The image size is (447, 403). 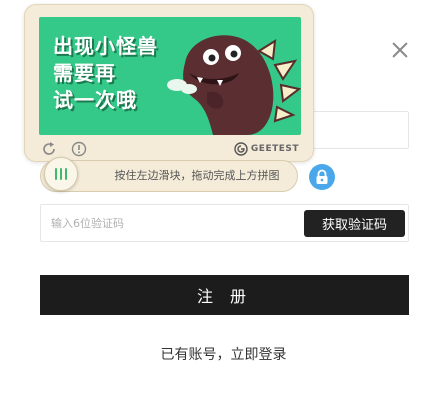 I want to click on geetest-brand-text: GEETEST, so click(x=274, y=149).